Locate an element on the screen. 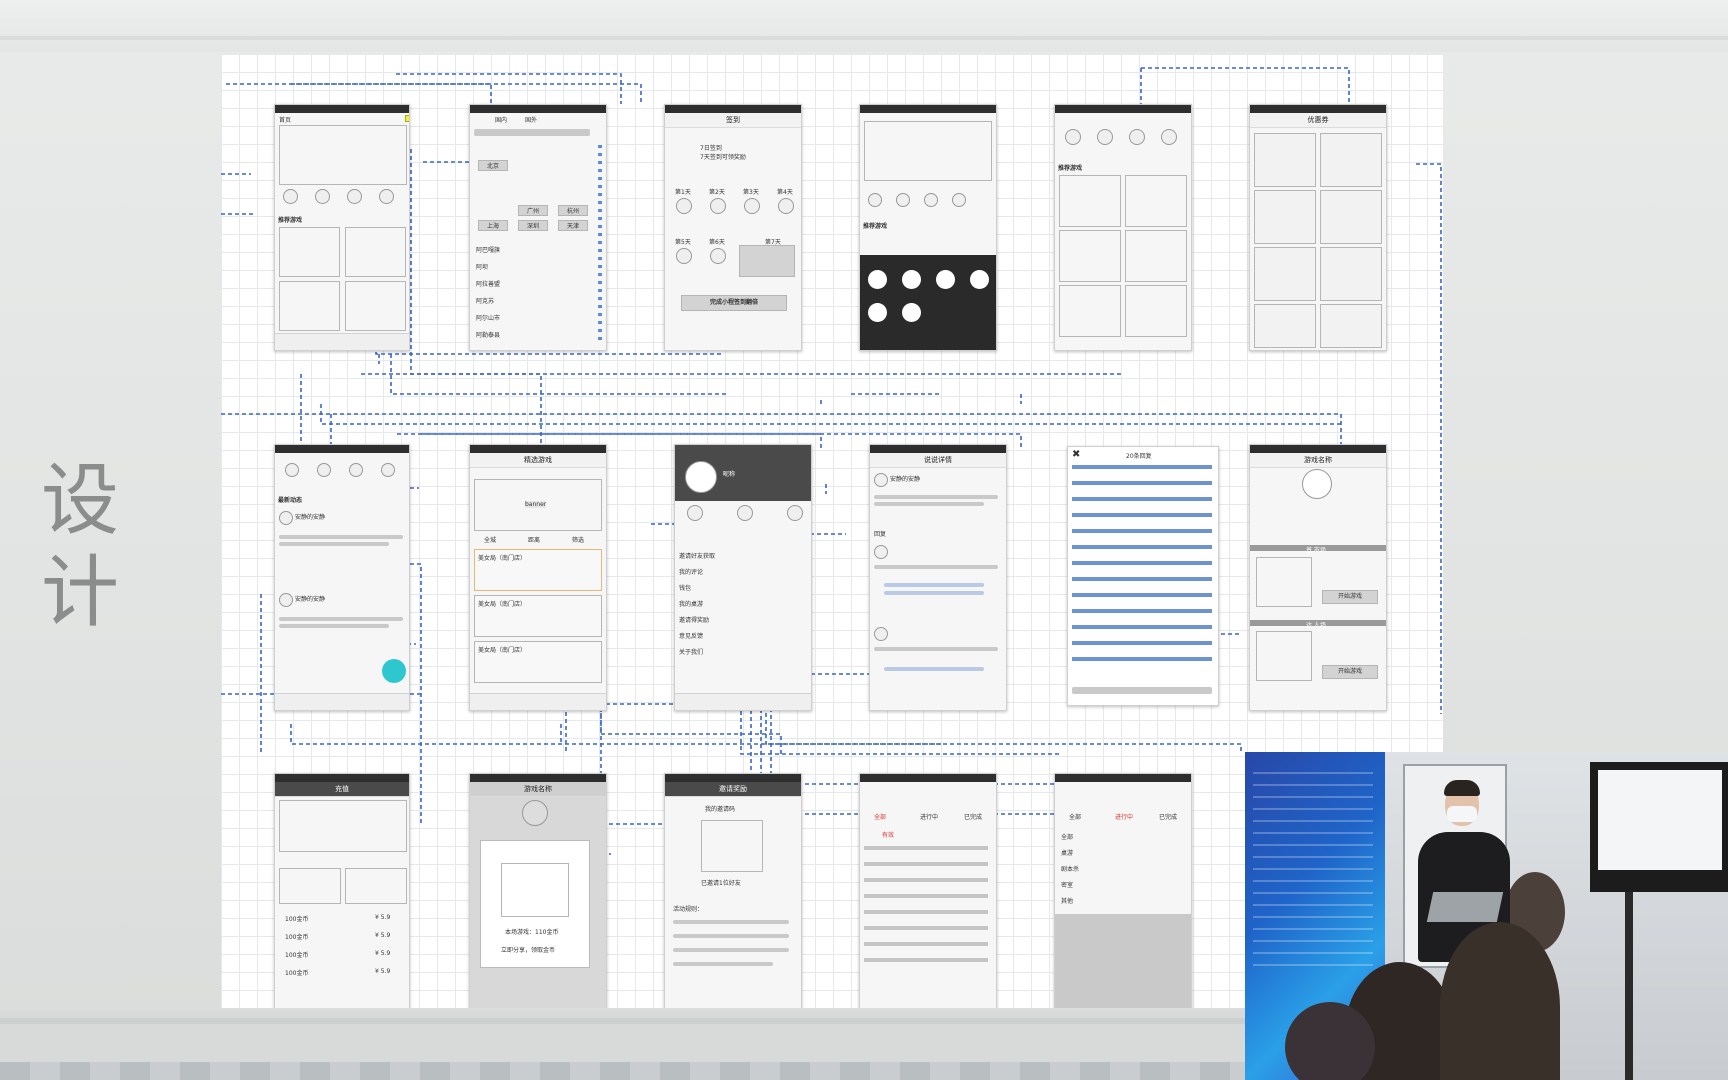 The image size is (1728, 1080). room-start-button: 开始游戏 is located at coordinates (1350, 597).